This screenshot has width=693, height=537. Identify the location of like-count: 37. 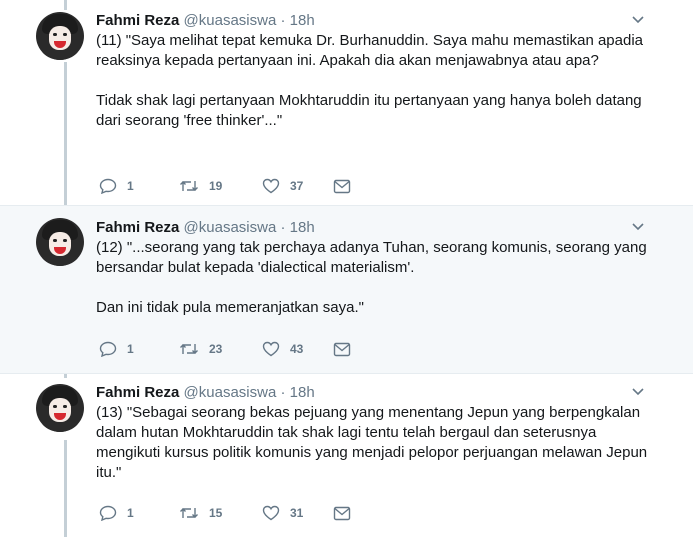
(297, 186).